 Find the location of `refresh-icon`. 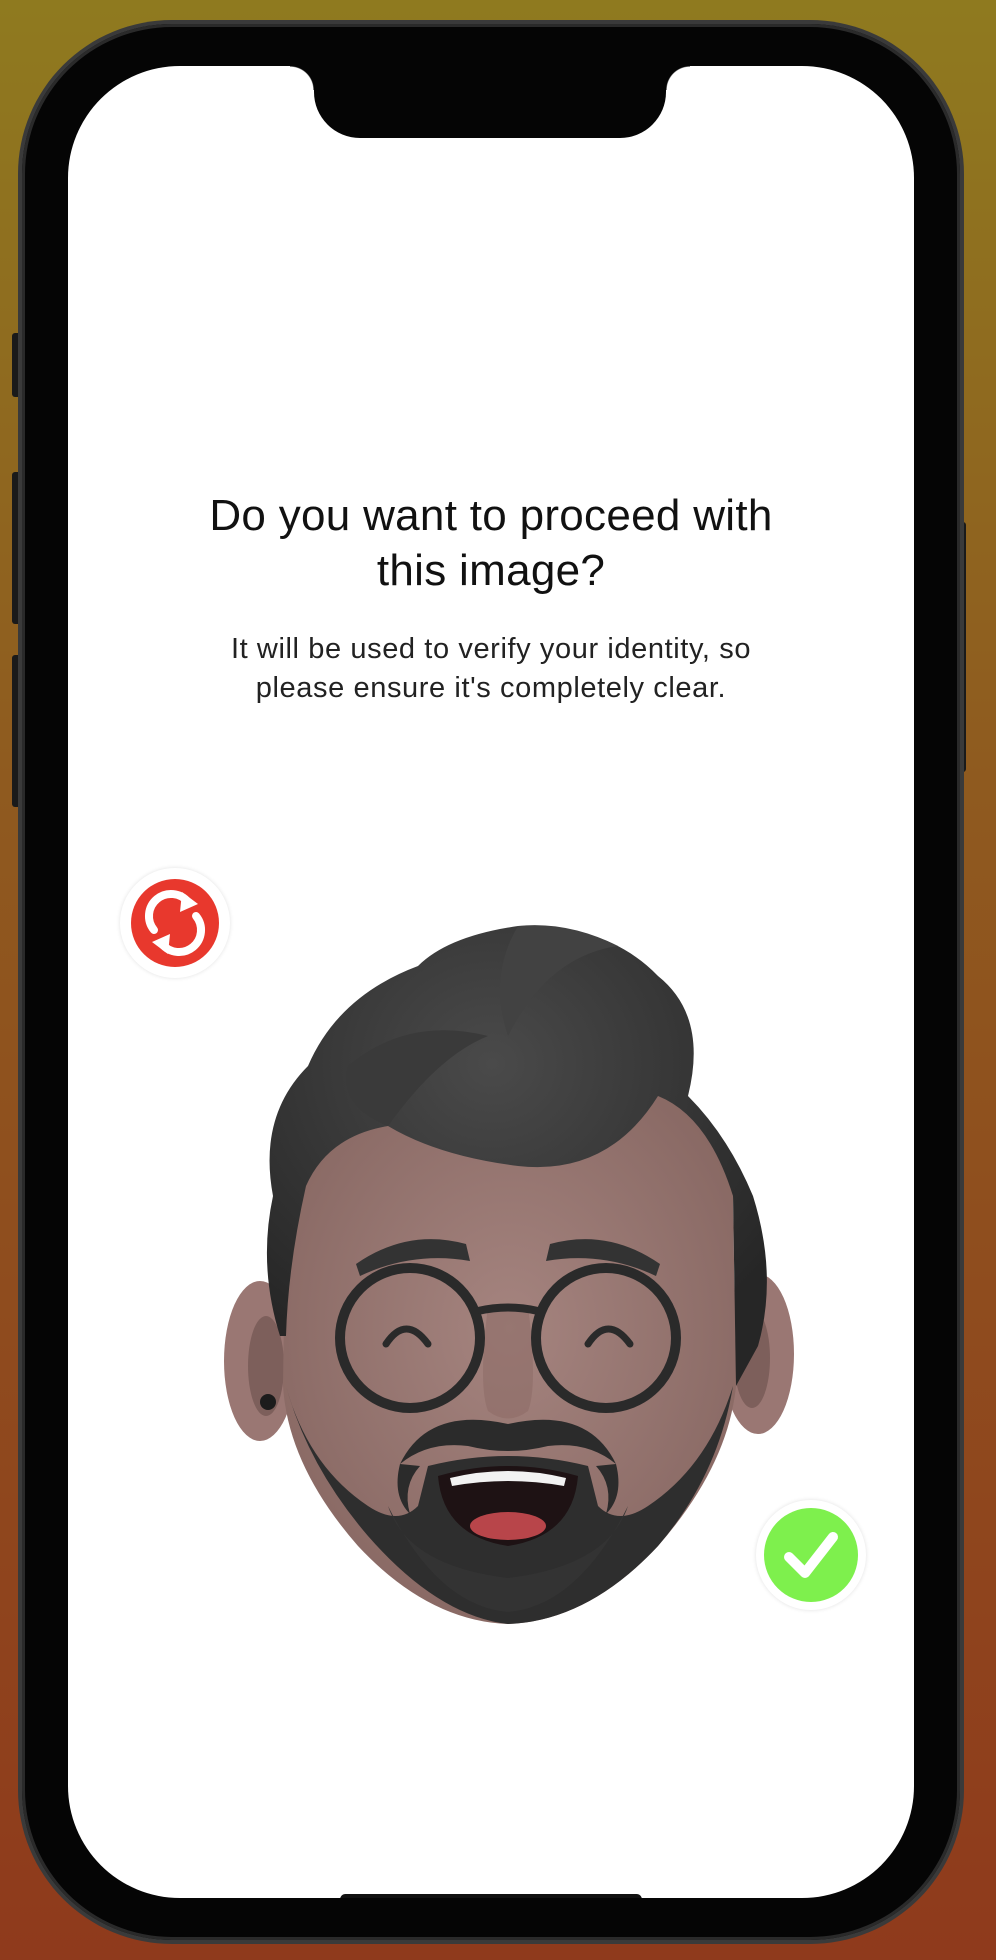

refresh-icon is located at coordinates (175, 923).